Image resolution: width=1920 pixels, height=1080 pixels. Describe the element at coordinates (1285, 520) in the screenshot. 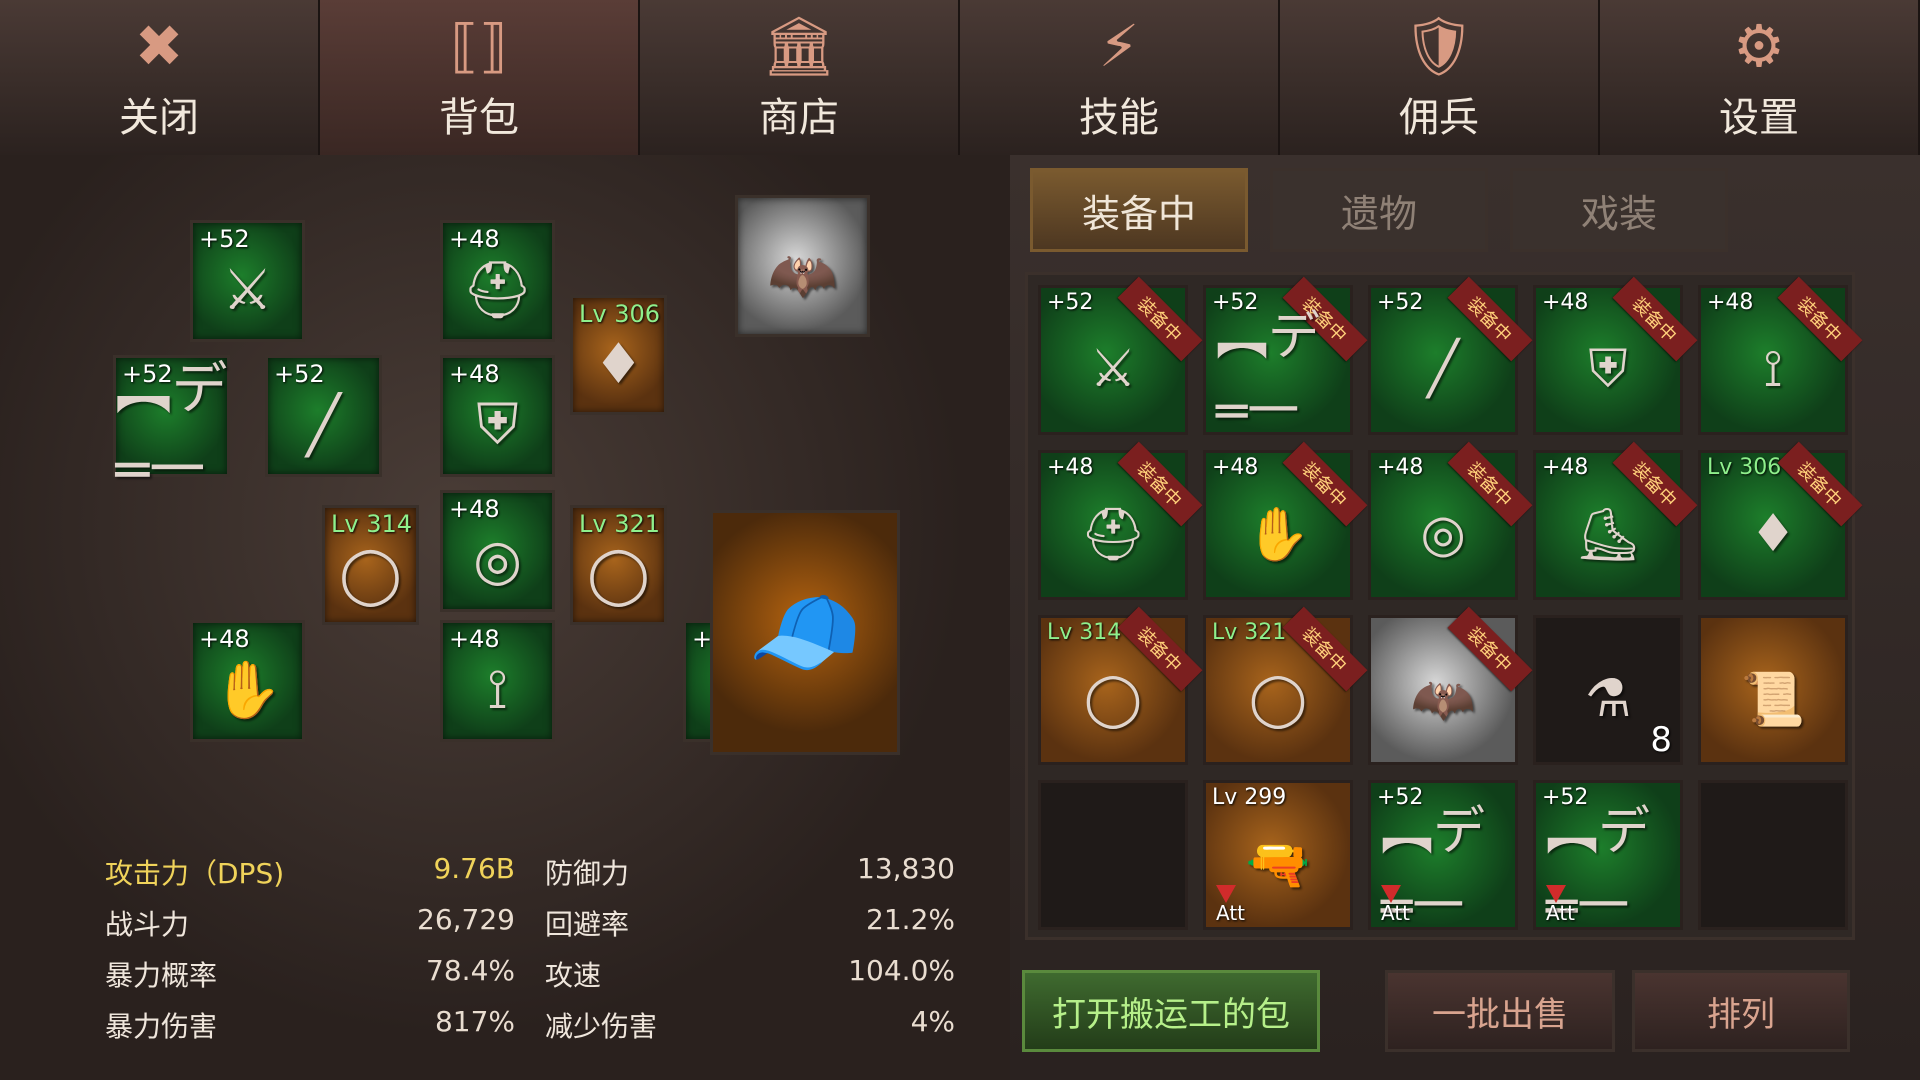

I see `inventory-slot: +48 装备中 ✋` at that location.